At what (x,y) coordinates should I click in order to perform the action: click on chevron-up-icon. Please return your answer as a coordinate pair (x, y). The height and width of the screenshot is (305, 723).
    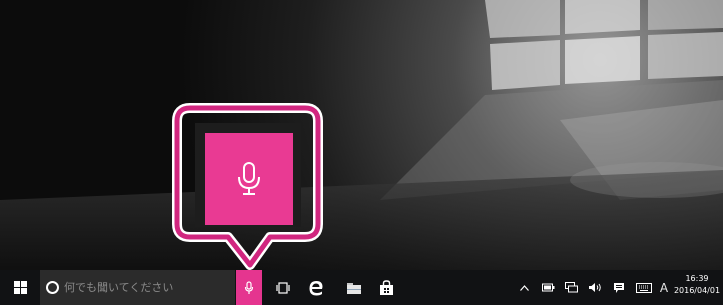
    Looking at the image, I should click on (524, 287).